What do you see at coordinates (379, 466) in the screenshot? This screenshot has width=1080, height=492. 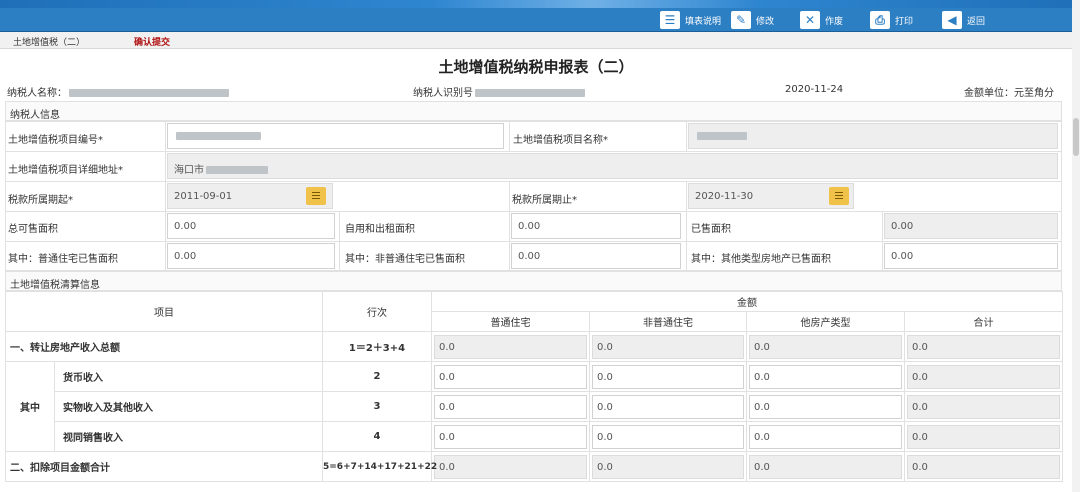 I see `row-no: 5=6+7+14+17+21+22` at bounding box center [379, 466].